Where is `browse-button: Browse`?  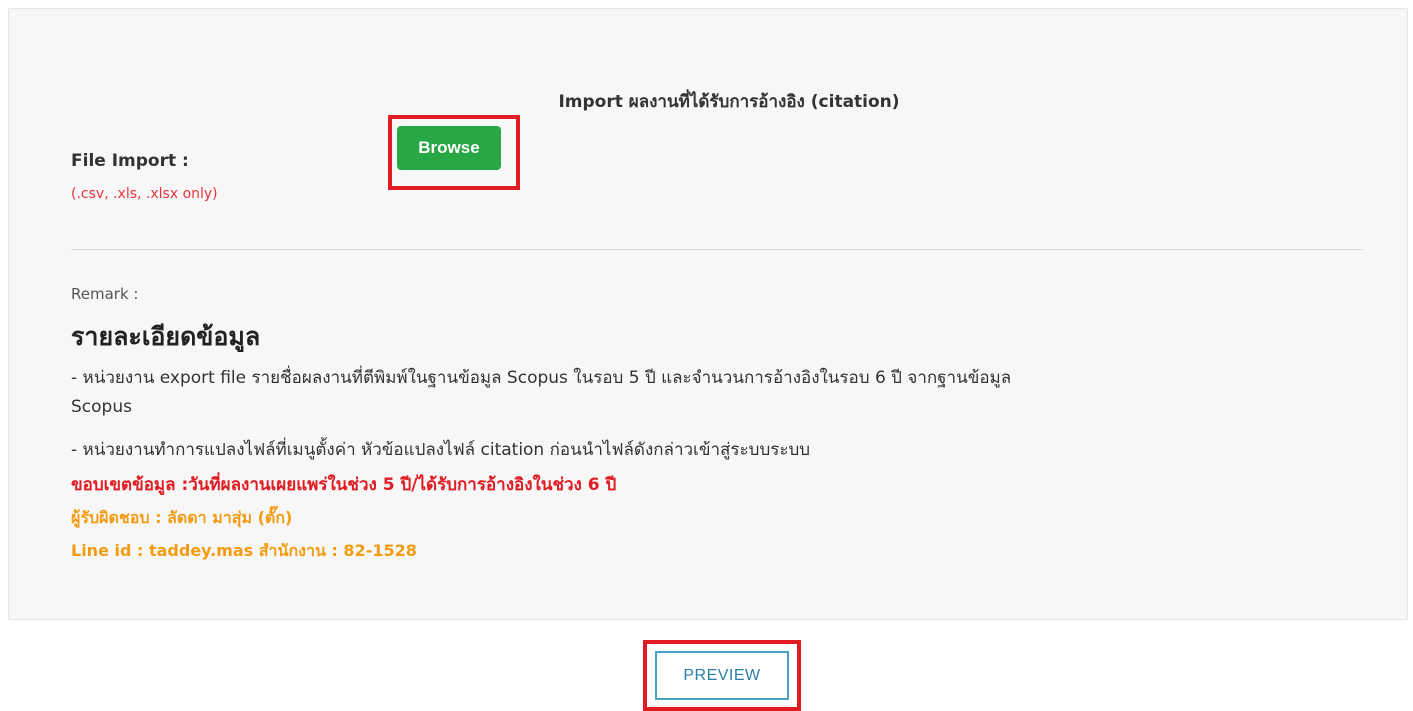
browse-button: Browse is located at coordinates (449, 148).